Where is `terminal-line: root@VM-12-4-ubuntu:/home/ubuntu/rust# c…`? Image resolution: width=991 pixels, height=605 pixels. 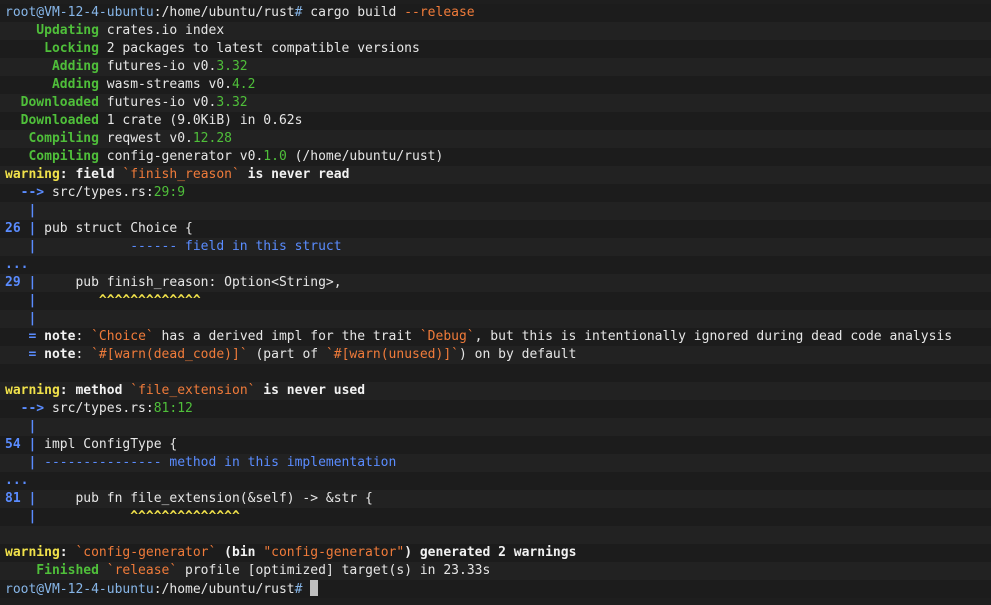
terminal-line: root@VM-12-4-ubuntu:/home/ubuntu/rust# c… is located at coordinates (495, 13).